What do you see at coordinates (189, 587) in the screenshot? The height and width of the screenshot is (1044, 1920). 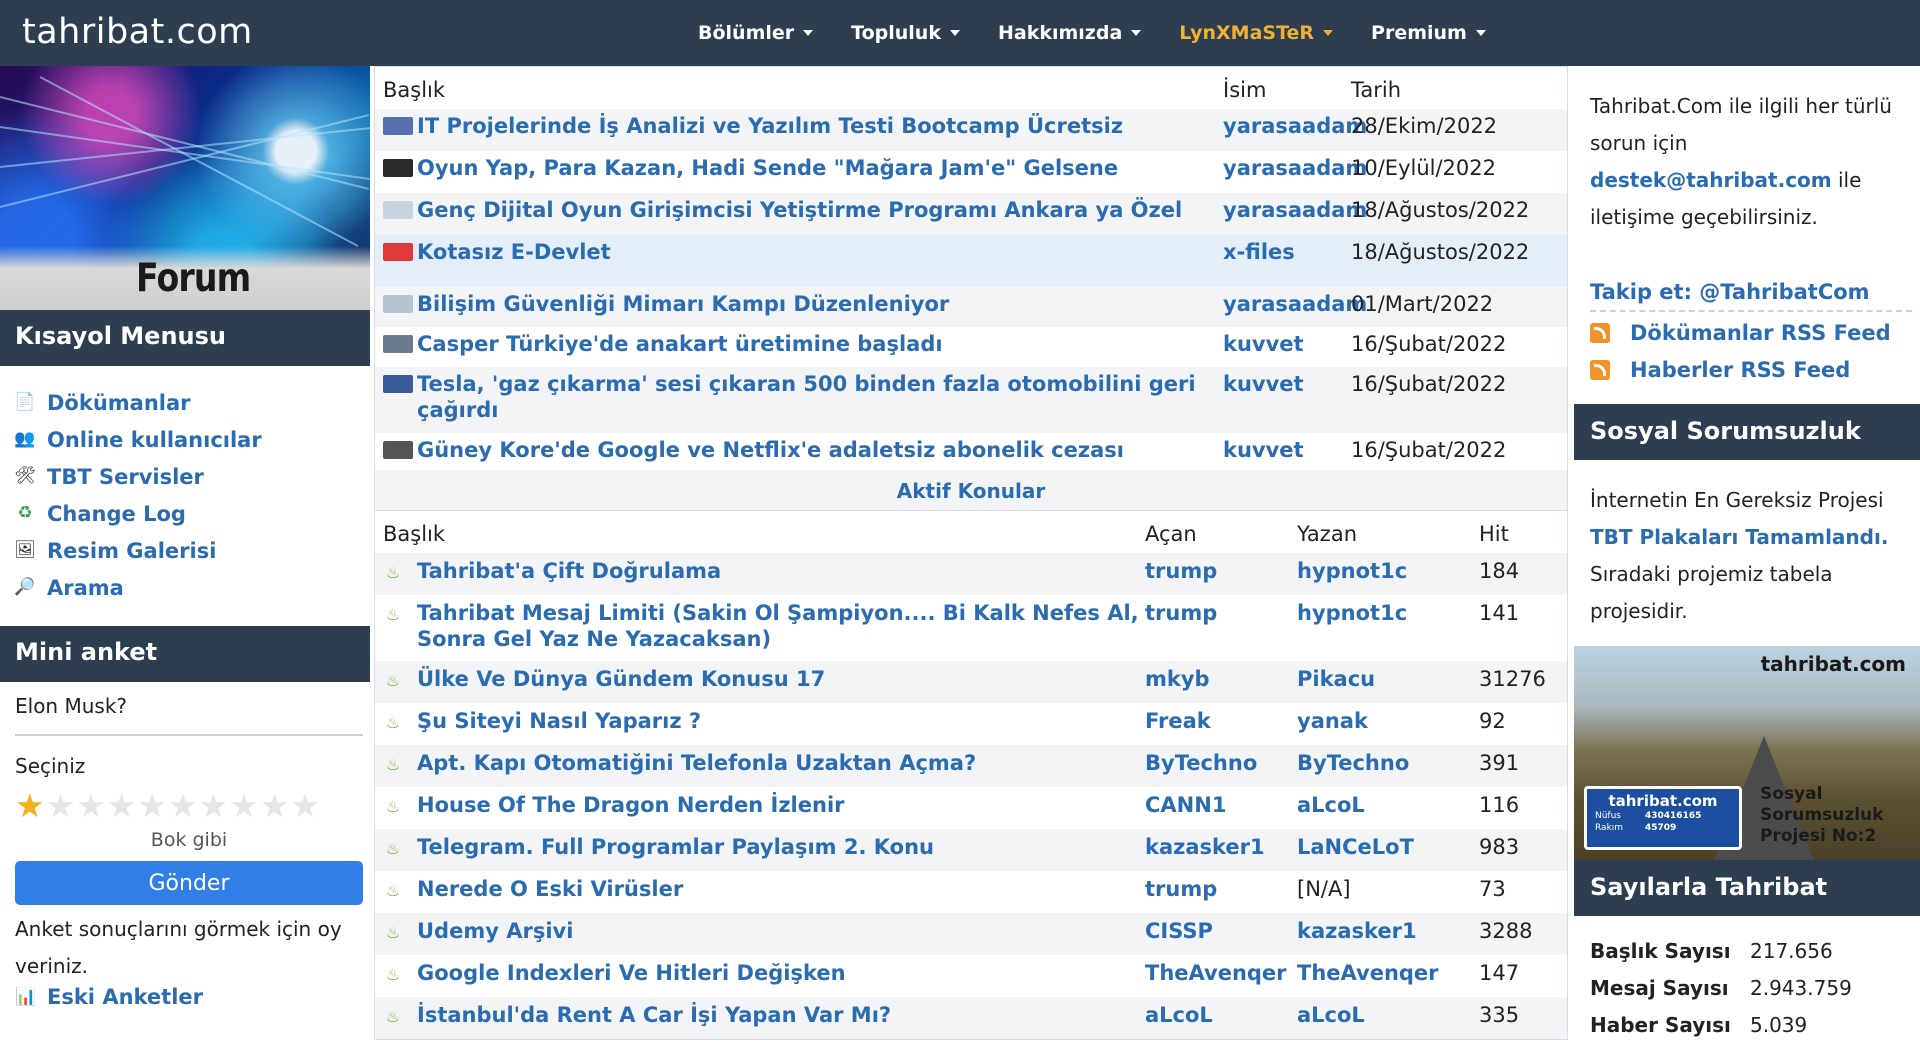 I see `menu-item-search: 🔎 Arama` at bounding box center [189, 587].